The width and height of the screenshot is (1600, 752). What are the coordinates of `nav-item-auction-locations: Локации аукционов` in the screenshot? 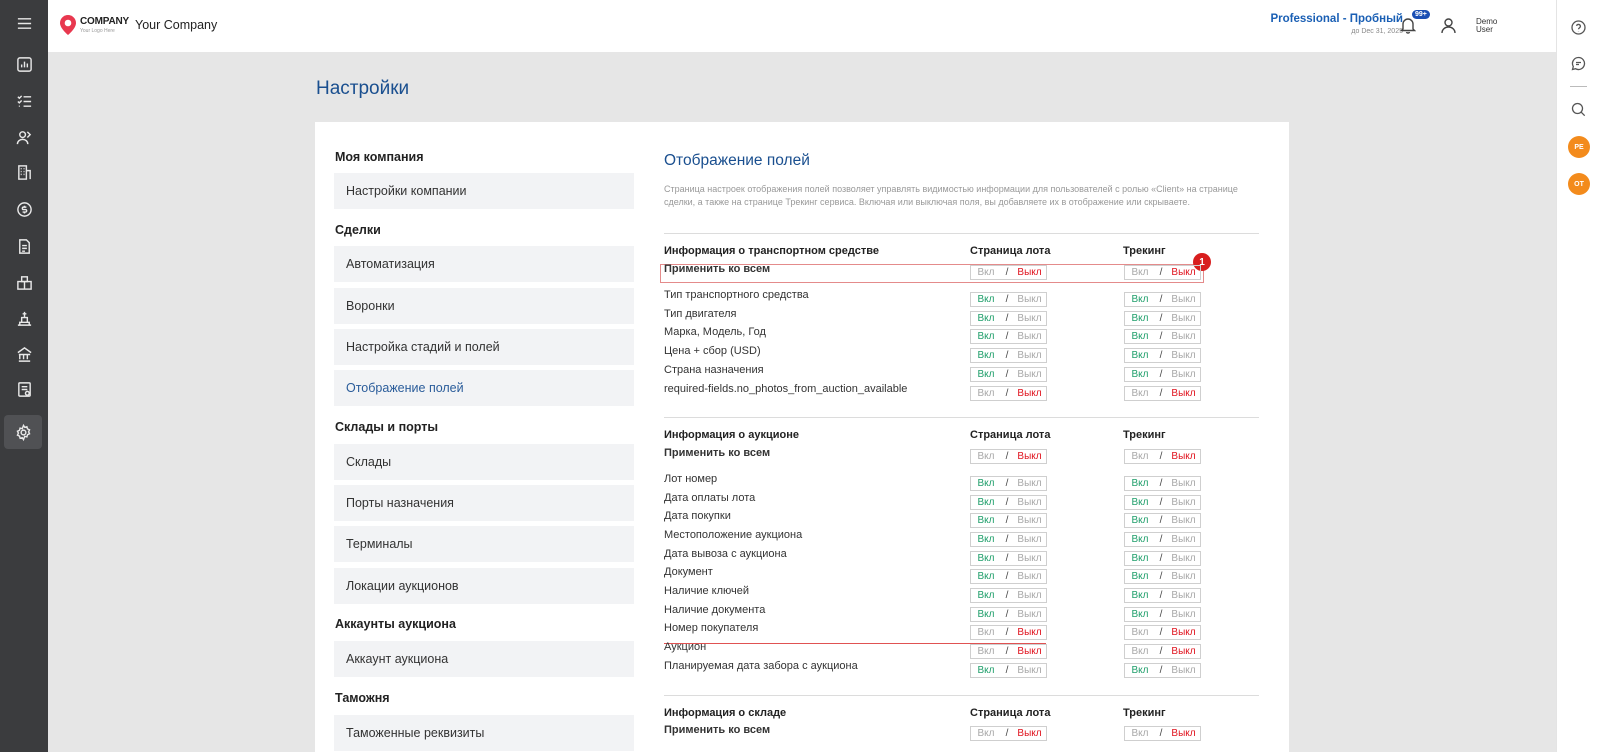 It's located at (484, 586).